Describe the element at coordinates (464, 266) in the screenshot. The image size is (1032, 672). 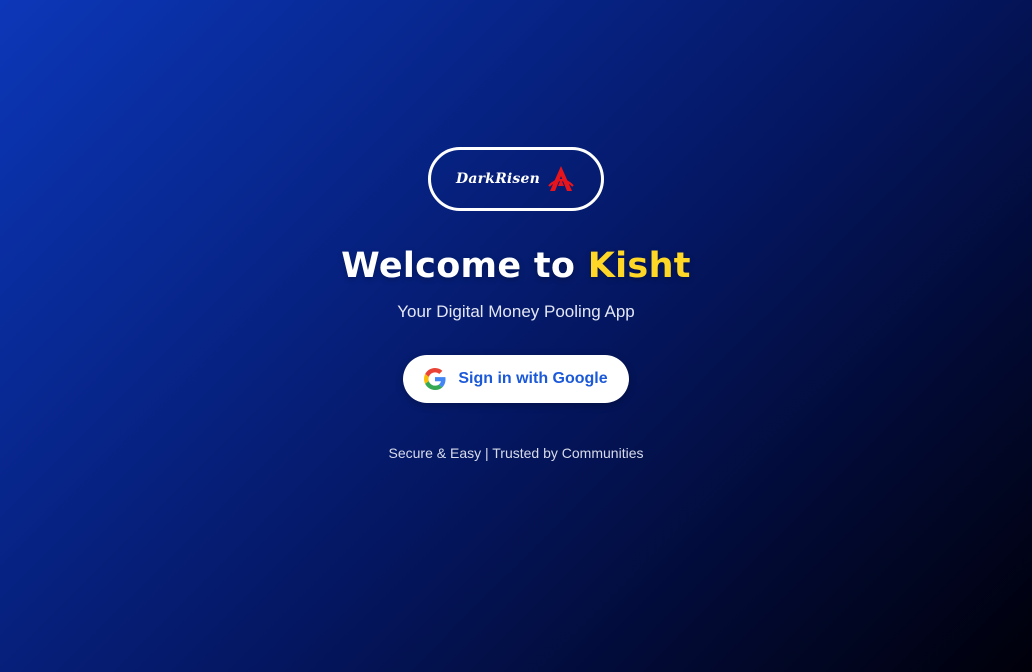
I see `headline-prefix: Welcome to` at that location.